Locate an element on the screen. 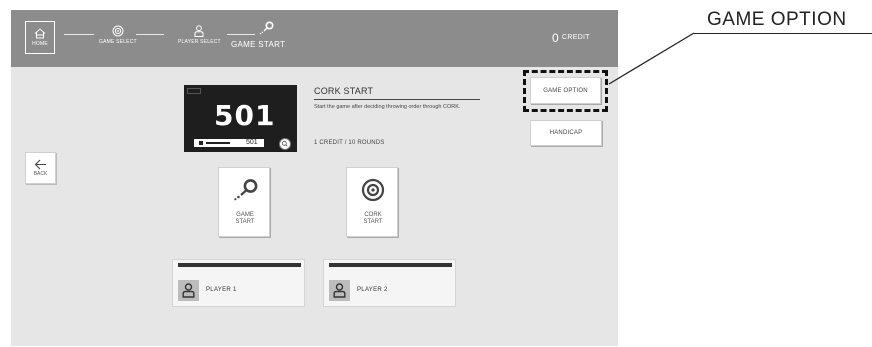 The width and height of the screenshot is (872, 347). callout-underline is located at coordinates (783, 33).